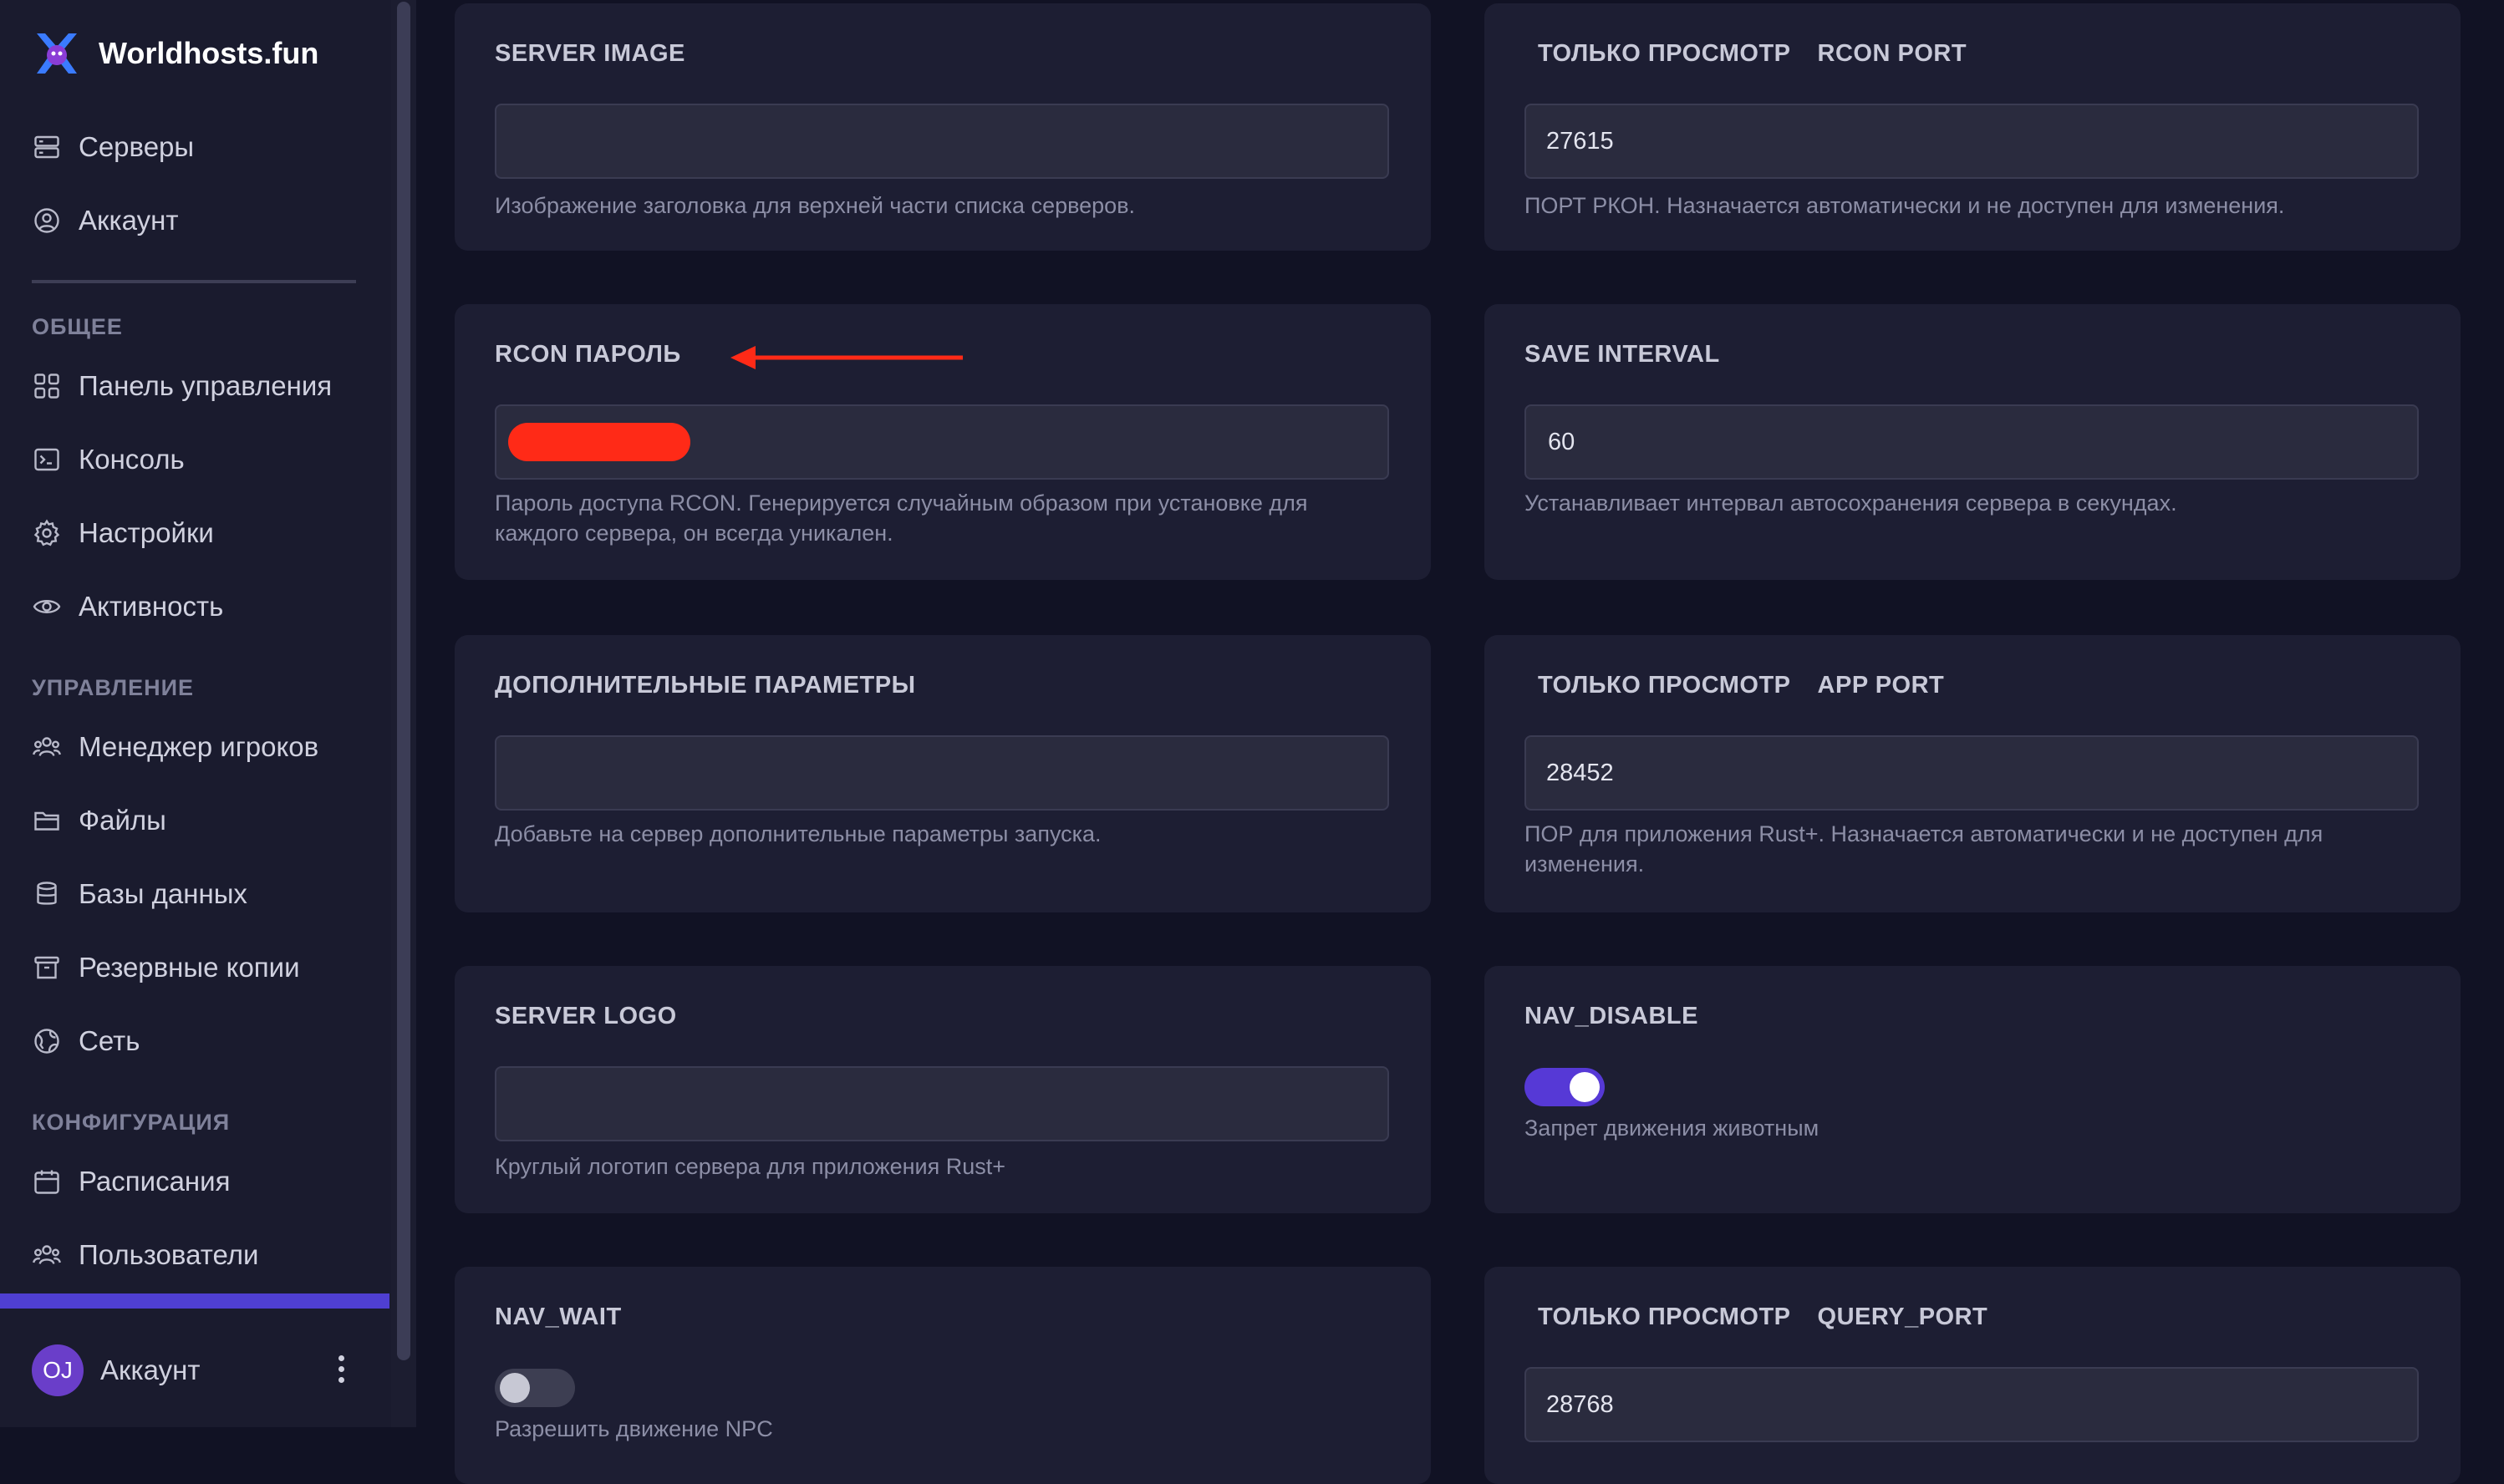 This screenshot has height=1484, width=2504. I want to click on save-interval-input, so click(1971, 442).